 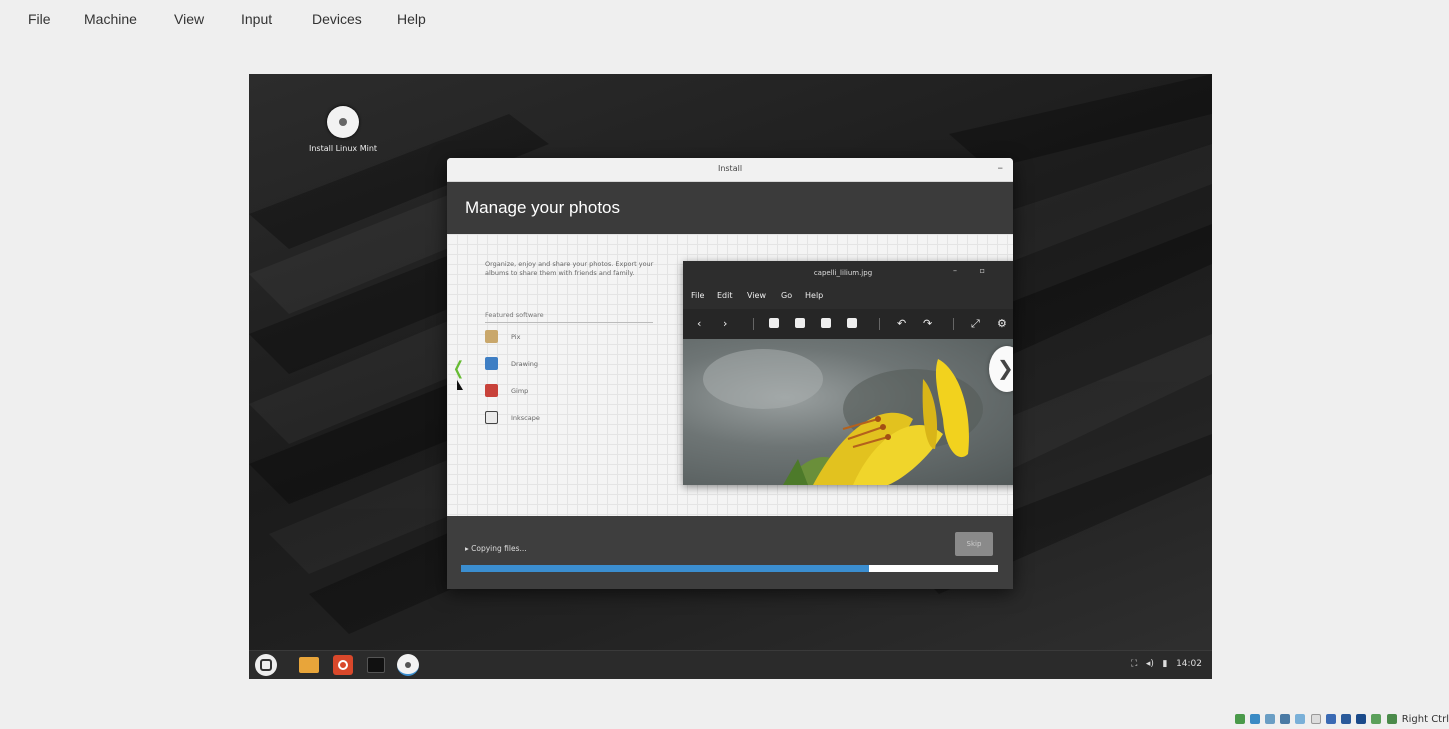 I want to click on viewer-menu-help: Help, so click(x=814, y=295).